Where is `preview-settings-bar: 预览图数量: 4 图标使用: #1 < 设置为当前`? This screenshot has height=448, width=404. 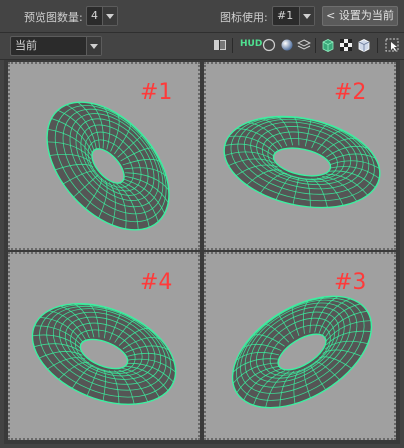 preview-settings-bar: 预览图数量: 4 图标使用: #1 < 设置为当前 is located at coordinates (202, 16).